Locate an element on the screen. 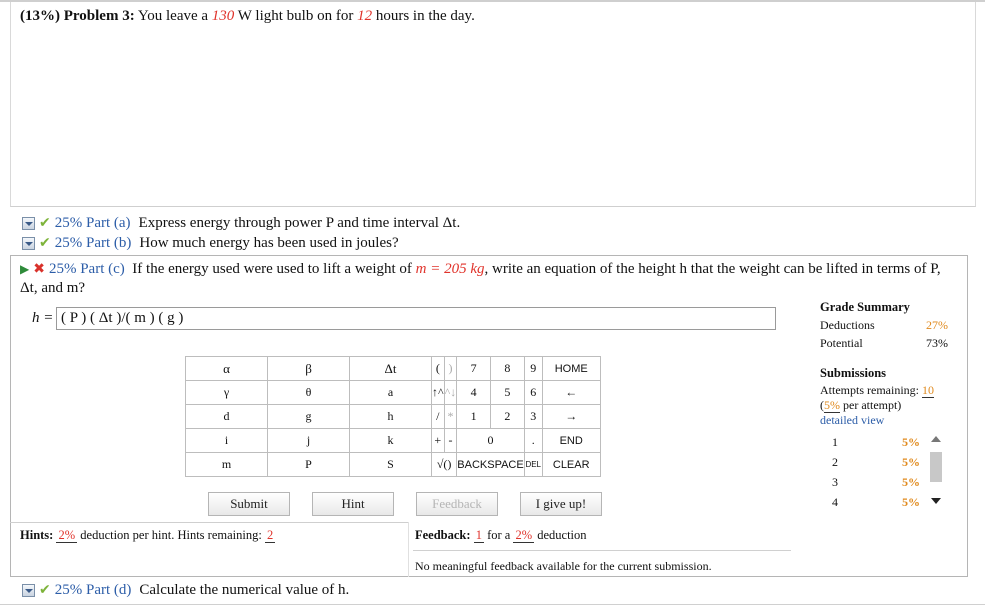 The width and height of the screenshot is (985, 608). key-end: END is located at coordinates (571, 440).